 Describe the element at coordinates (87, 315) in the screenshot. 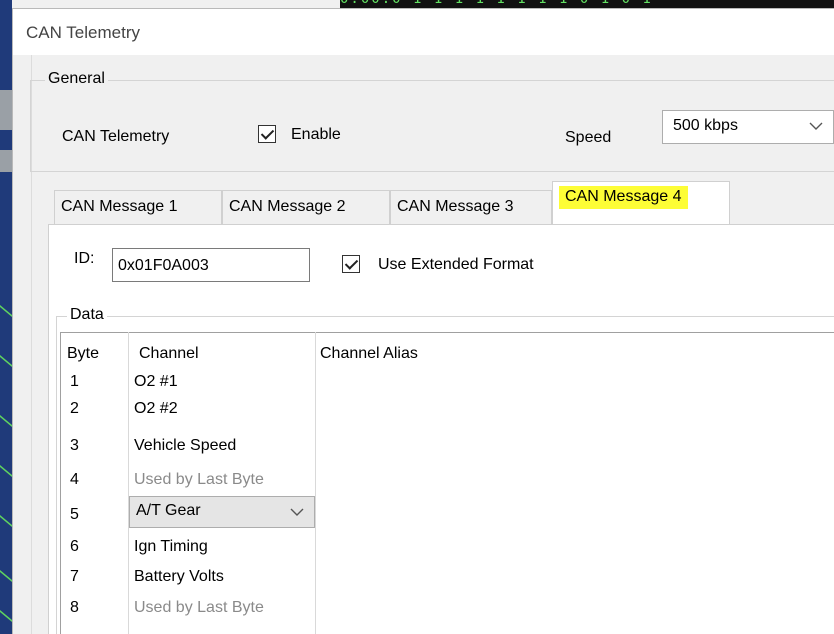

I see `data-legend: Data` at that location.